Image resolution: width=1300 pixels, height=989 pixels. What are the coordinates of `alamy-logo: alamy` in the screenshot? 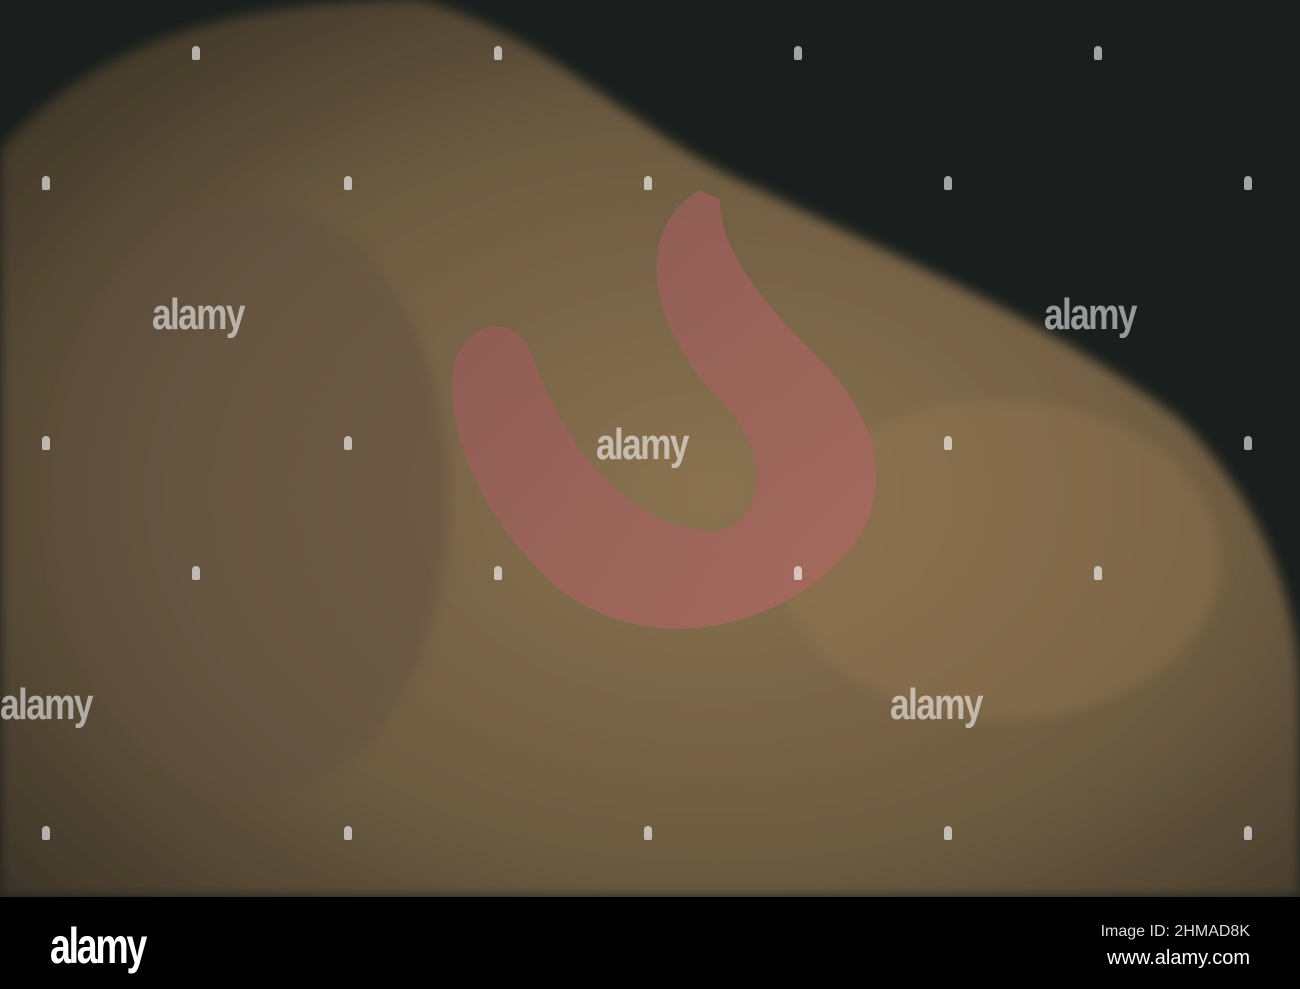 It's located at (98, 946).